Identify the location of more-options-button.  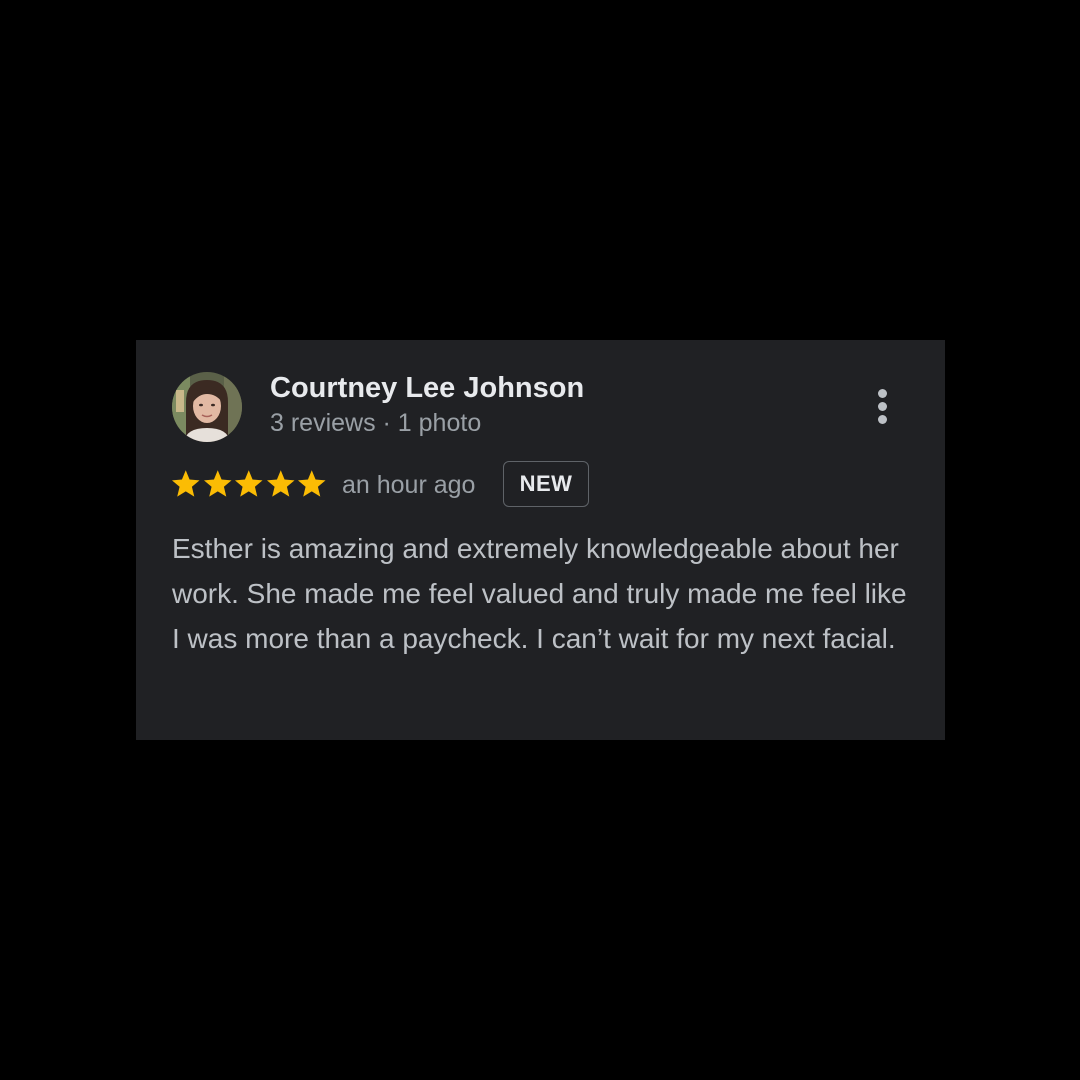
(882, 406).